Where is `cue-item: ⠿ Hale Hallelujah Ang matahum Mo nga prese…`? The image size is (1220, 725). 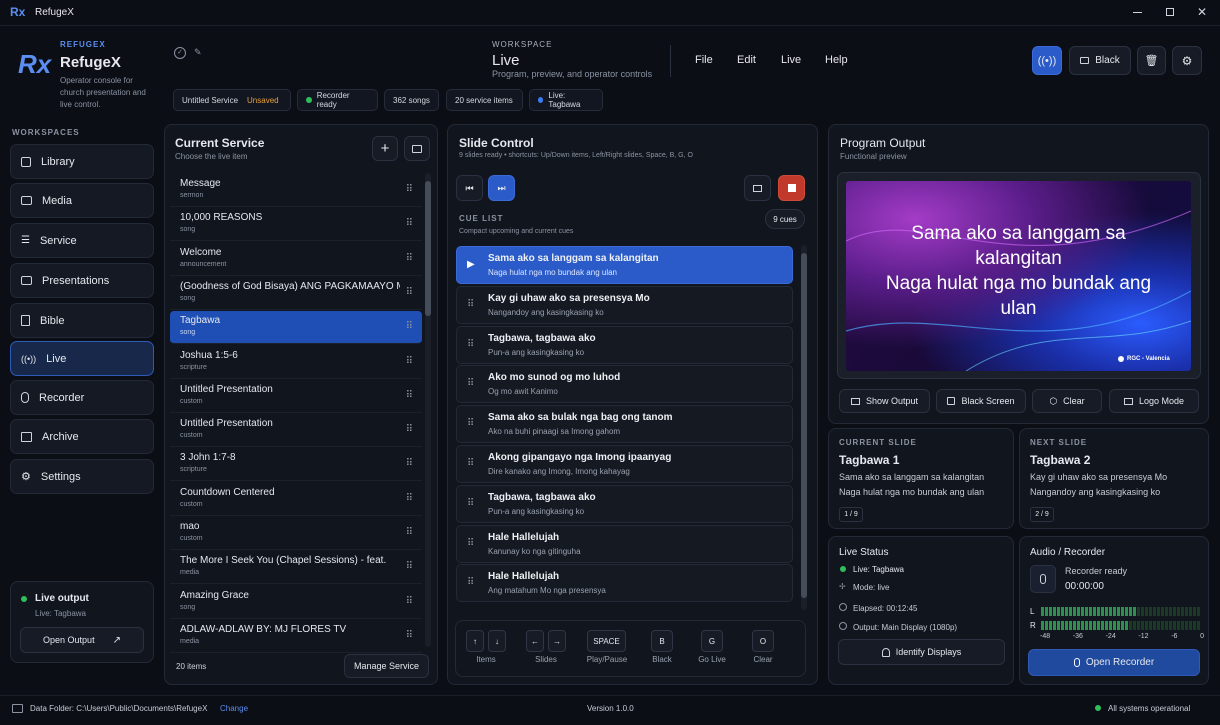 cue-item: ⠿ Hale Hallelujah Ang matahum Mo nga prese… is located at coordinates (624, 583).